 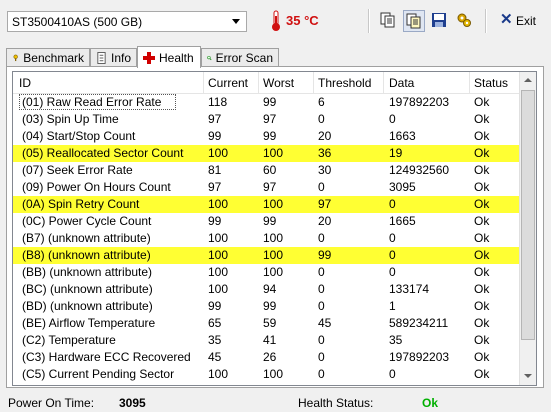 I want to click on table-row: (C5) Current Pending Sector 100 100 0 0 Ok, so click(x=266, y=374).